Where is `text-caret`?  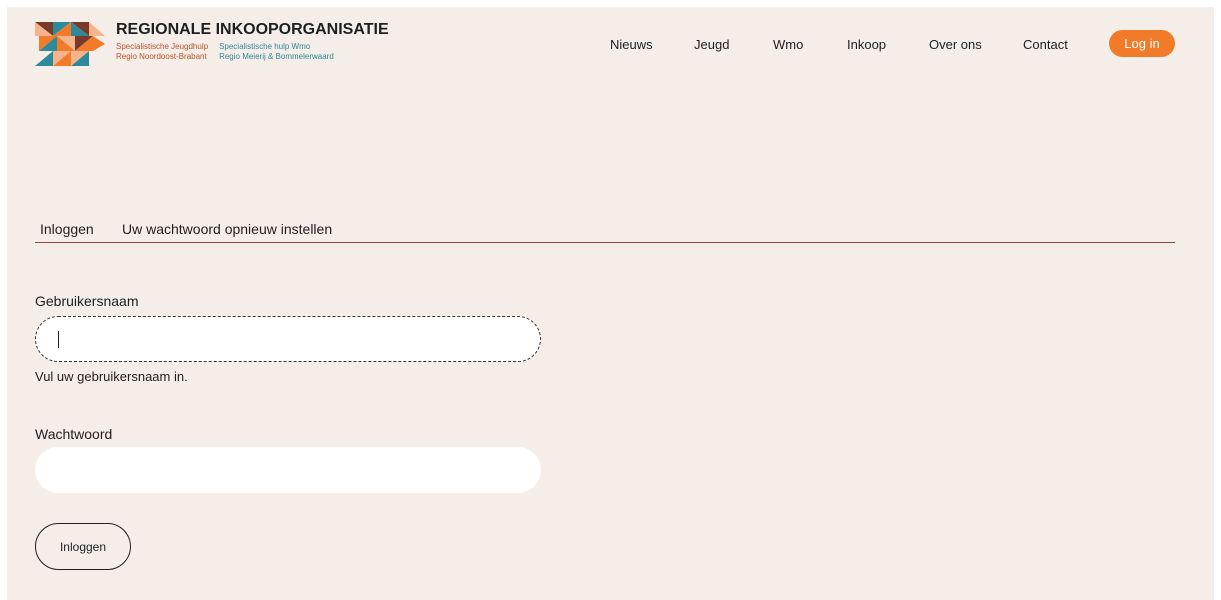
text-caret is located at coordinates (58, 339).